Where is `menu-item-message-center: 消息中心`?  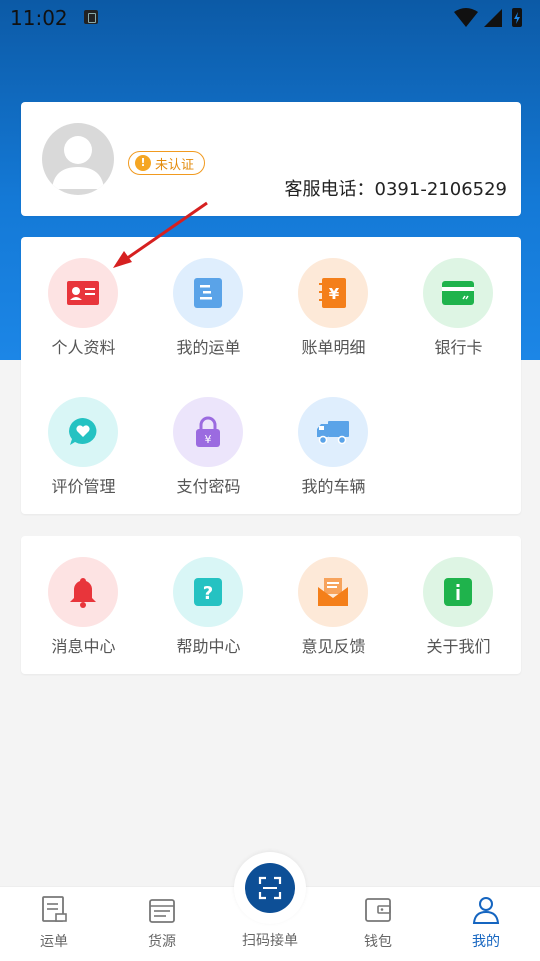 menu-item-message-center: 消息中心 is located at coordinates (83, 596).